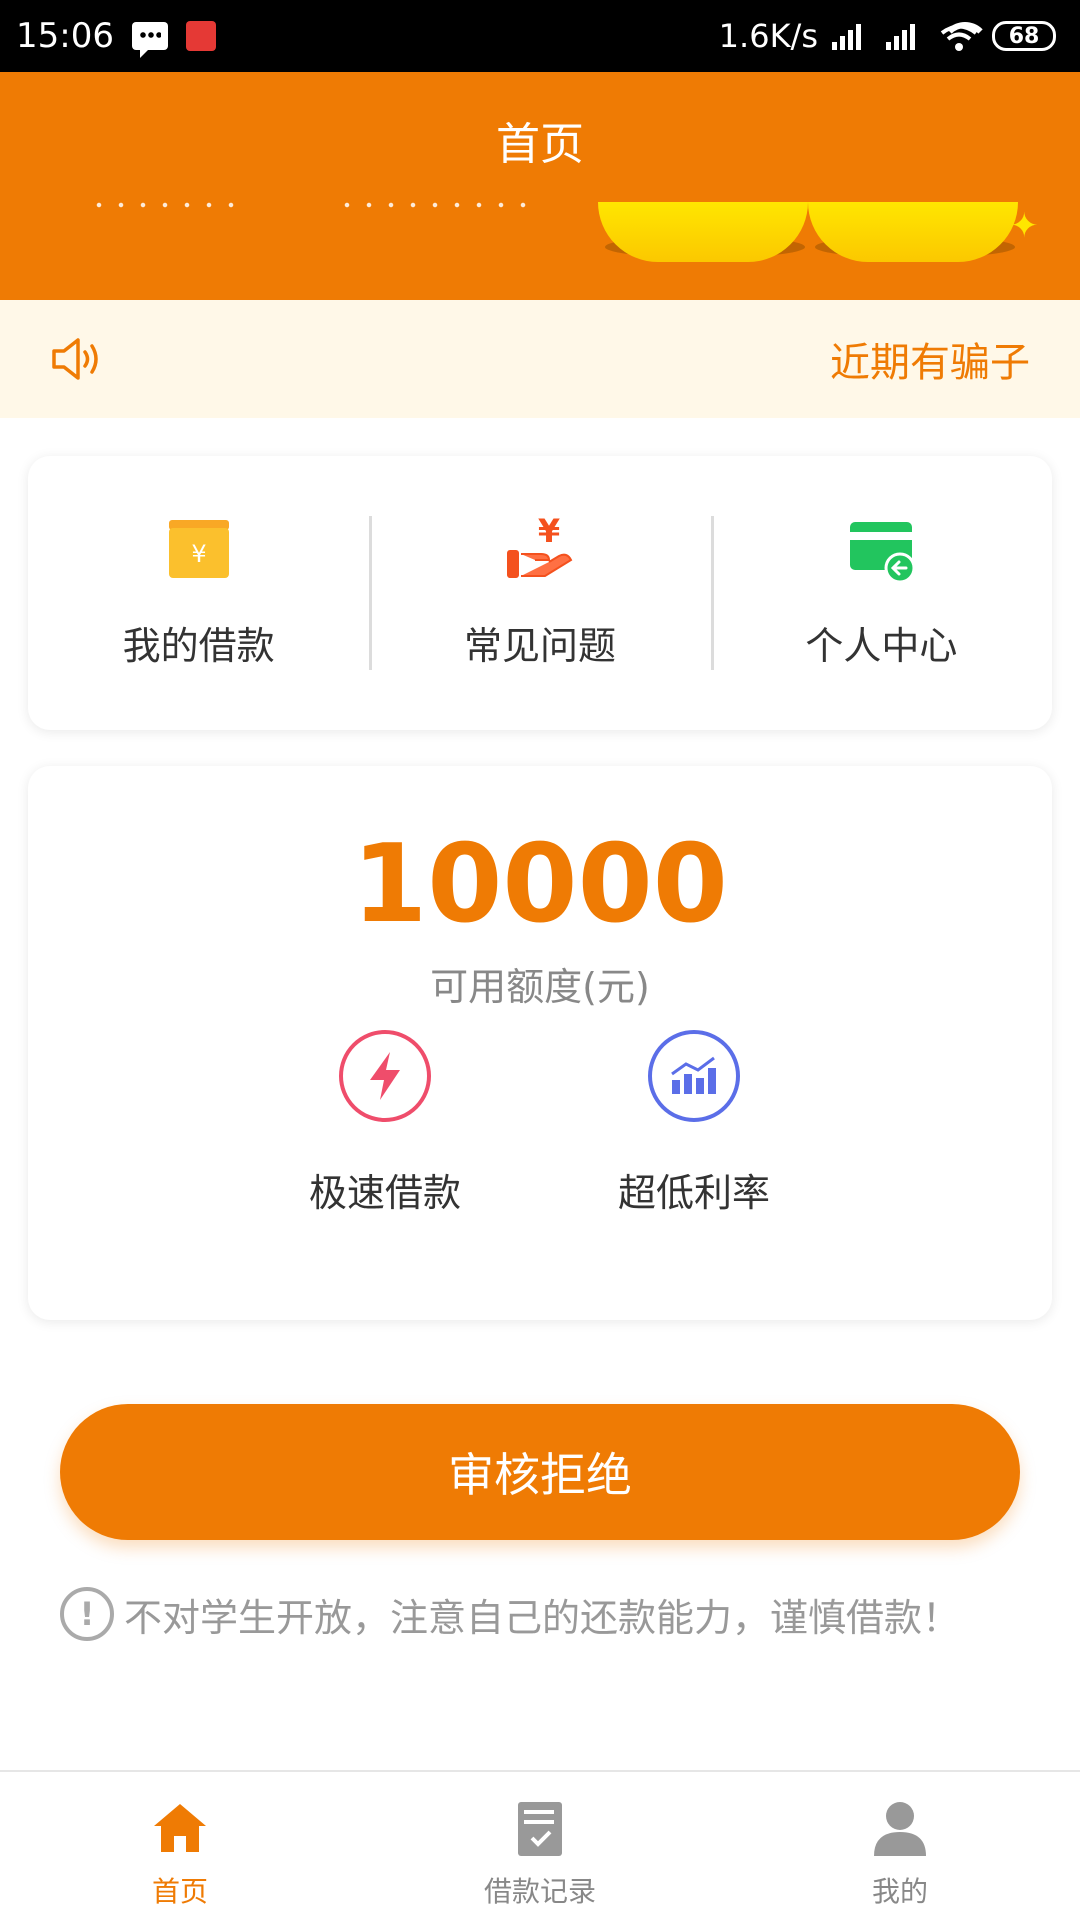 This screenshot has height=1920, width=1080. Describe the element at coordinates (198, 593) in the screenshot. I see `menu-item-my-loans: ¥ 我的借款` at that location.